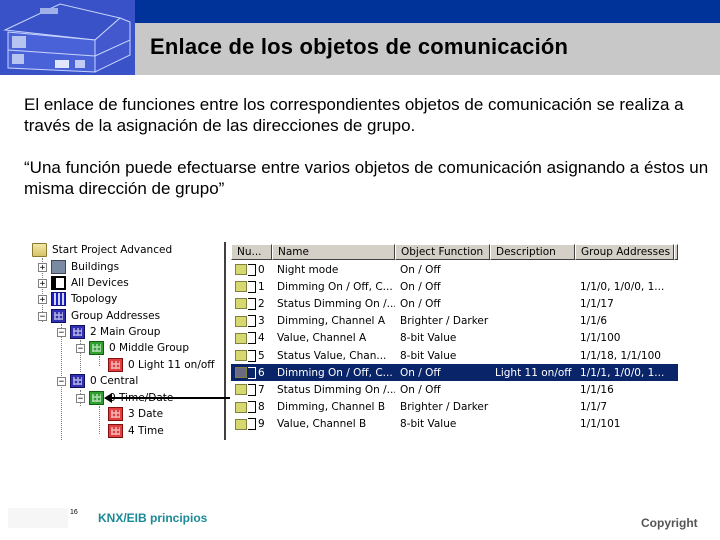  What do you see at coordinates (153, 518) in the screenshot?
I see `footer-course-label: KNX/EIB principios` at bounding box center [153, 518].